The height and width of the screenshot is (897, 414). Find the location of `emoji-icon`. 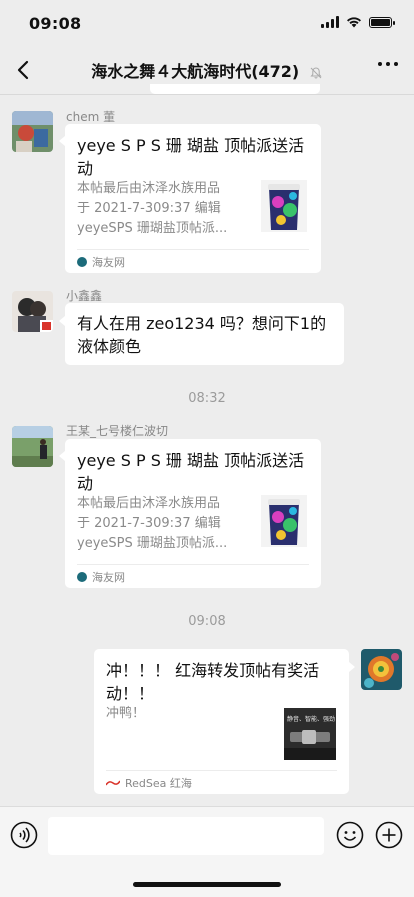

emoji-icon is located at coordinates (350, 835).